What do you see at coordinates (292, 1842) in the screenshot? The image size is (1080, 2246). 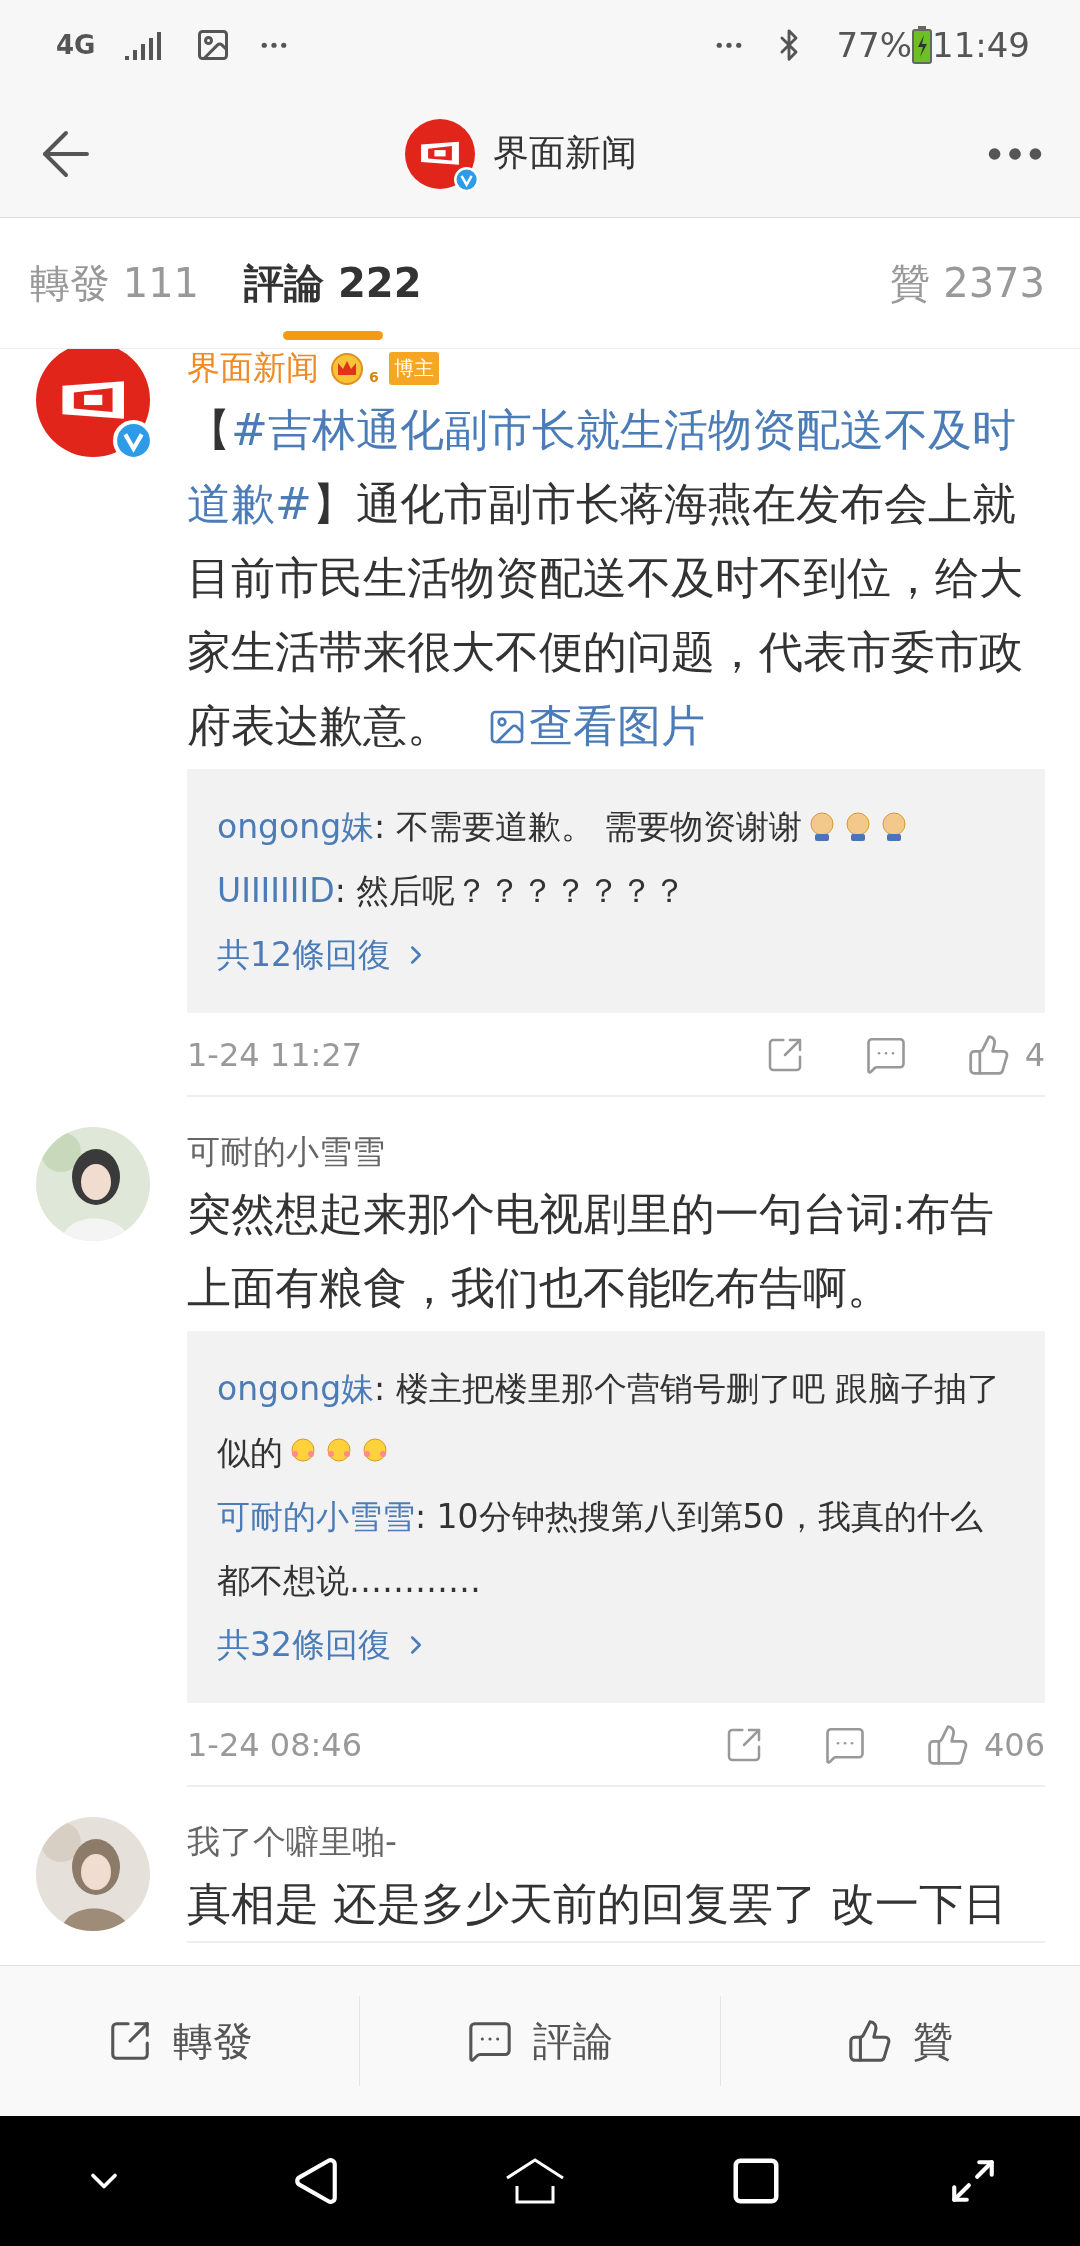 I see `author-name: 我了个噼里啪-` at bounding box center [292, 1842].